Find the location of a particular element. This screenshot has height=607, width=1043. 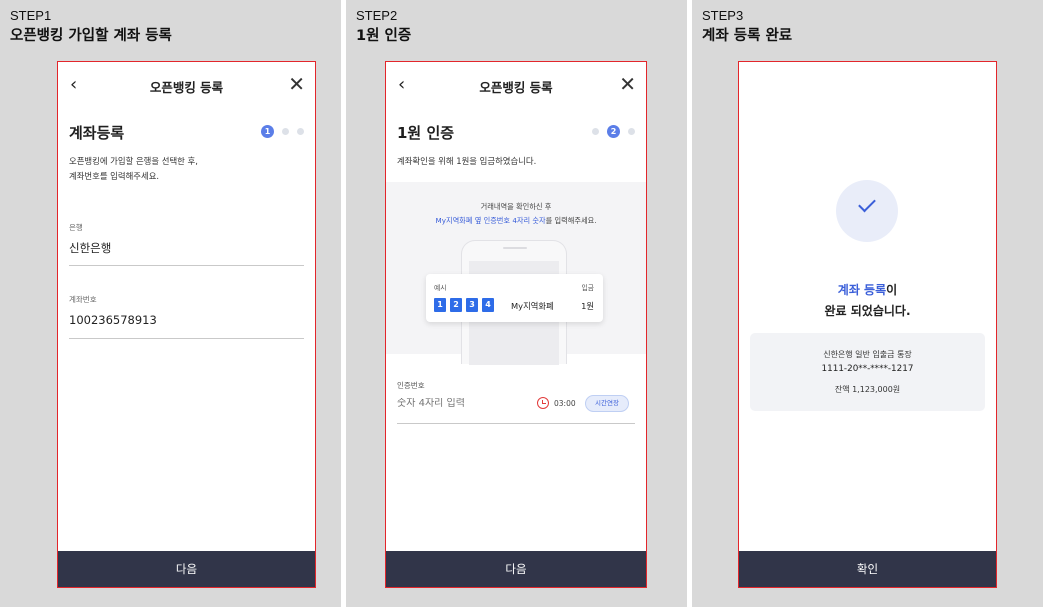

account-number-input: 100236578913 is located at coordinates (113, 320).